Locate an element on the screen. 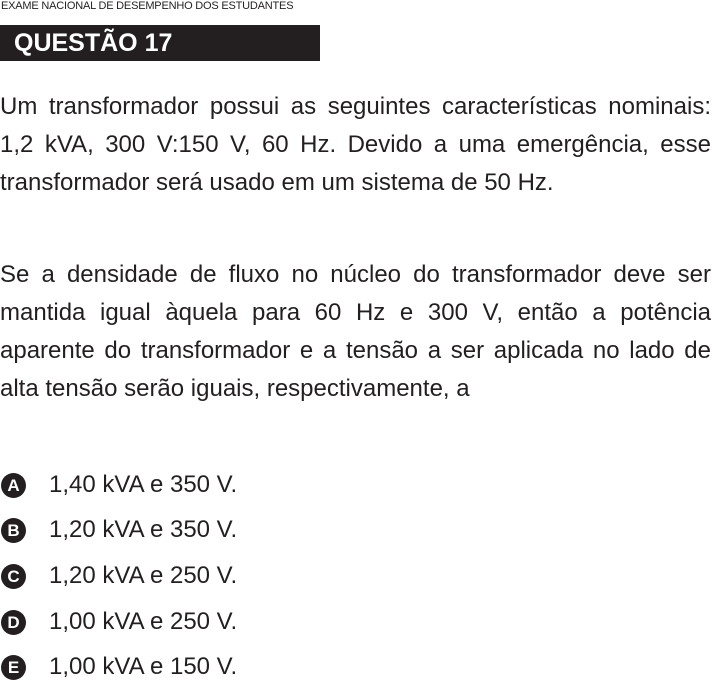  option-e-text: 1,00 kVA e 150 V. is located at coordinates (143, 666).